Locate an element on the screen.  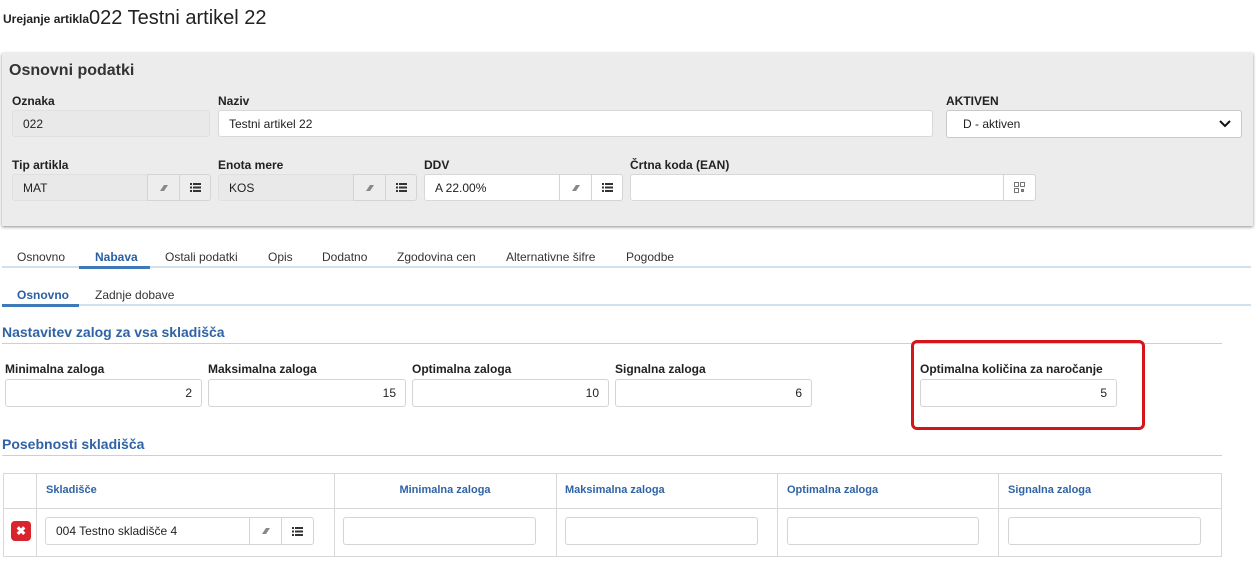
aktiven-label: AKTIVEN is located at coordinates (972, 101).